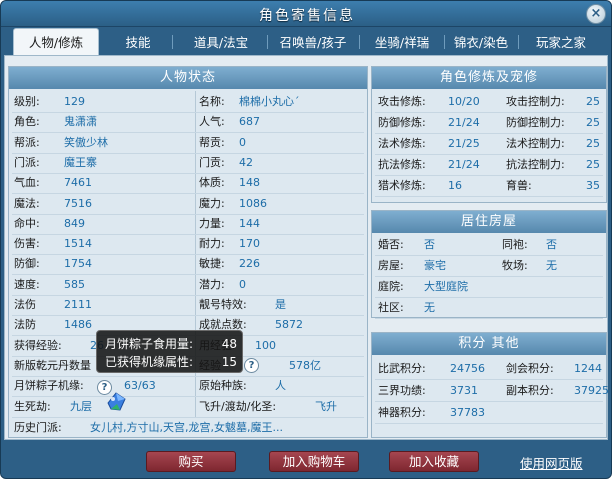 The height and width of the screenshot is (479, 612). I want to click on tab-summons-children: 召唤兽/孩子, so click(313, 42).